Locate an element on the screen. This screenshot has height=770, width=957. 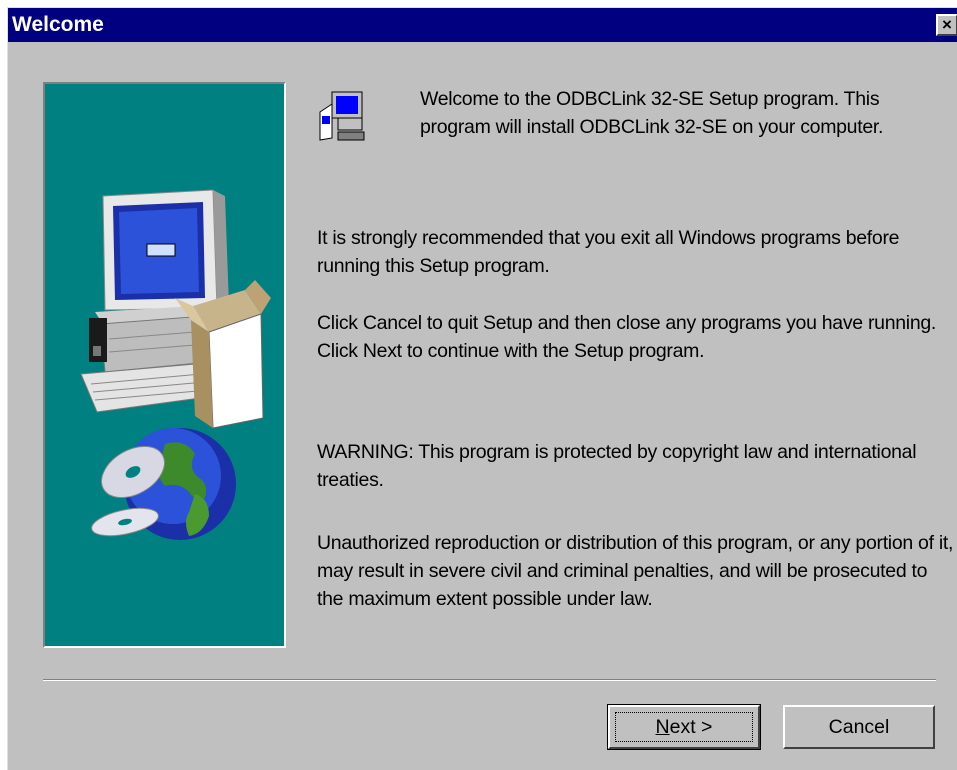
title-bar: Welcome × is located at coordinates (482, 25).